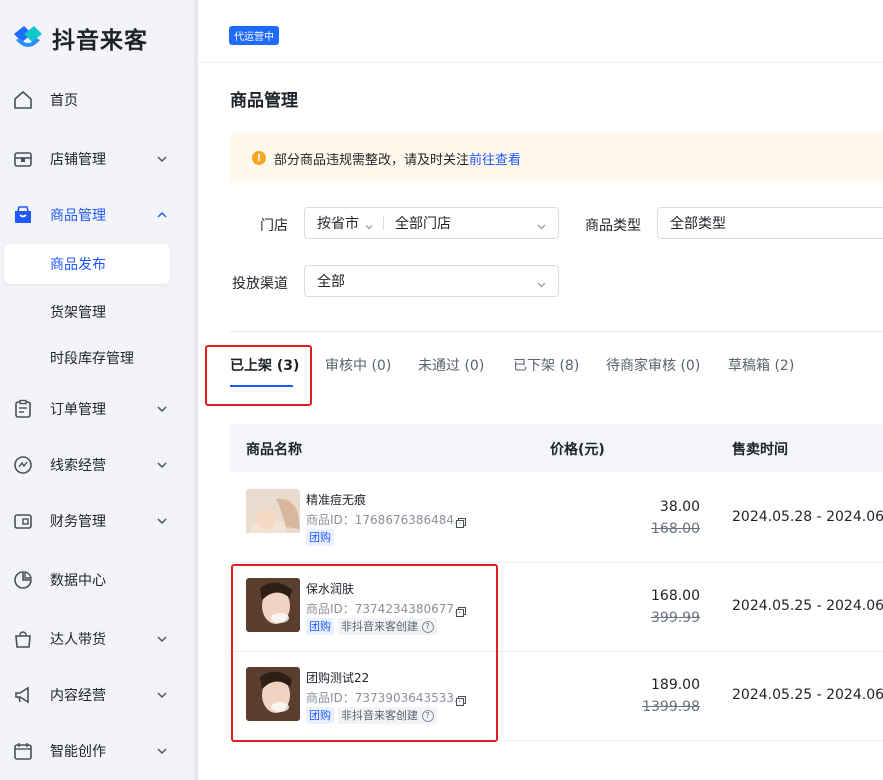 This screenshot has height=780, width=883. Describe the element at coordinates (78, 410) in the screenshot. I see `sidebar-item-label: 订单管理` at that location.